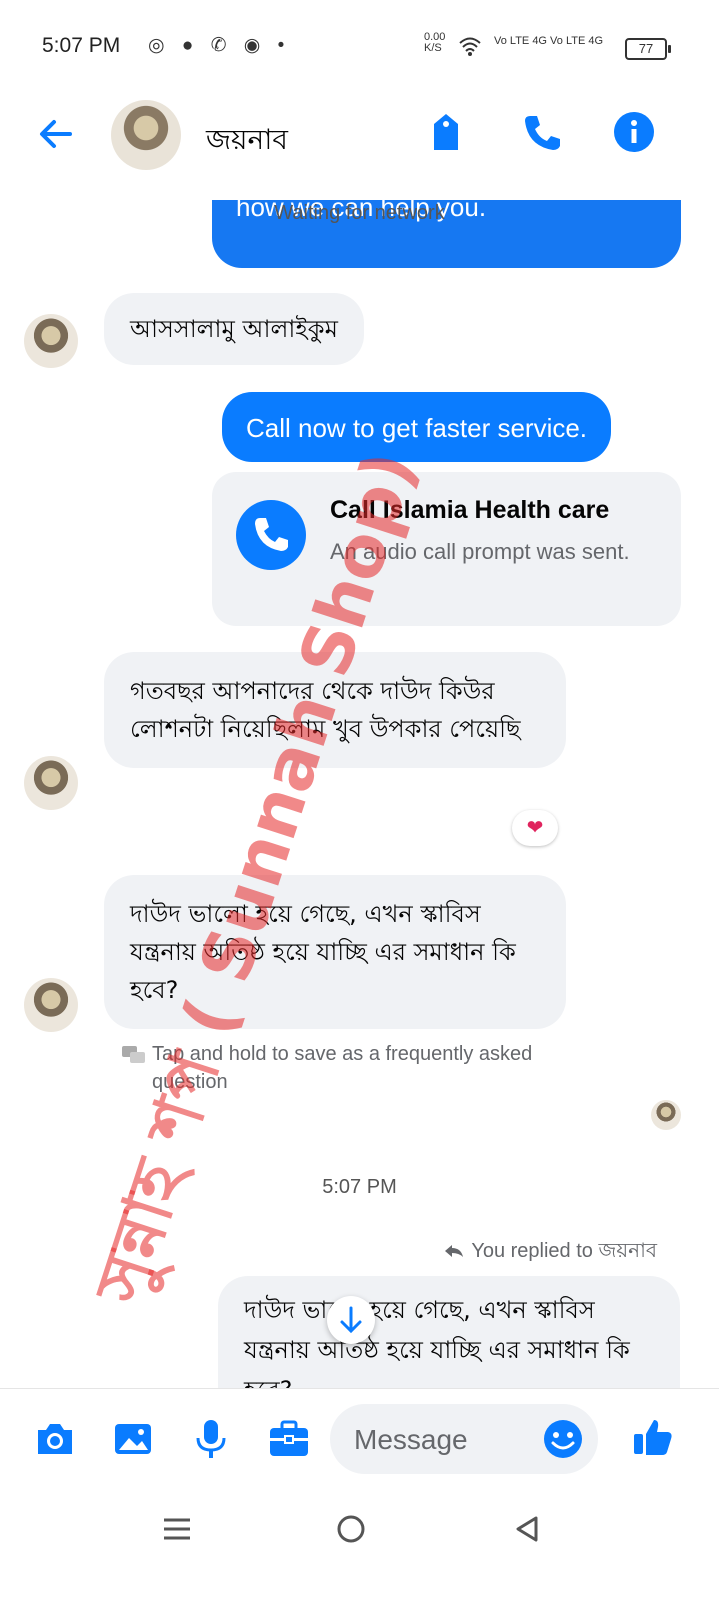 The image size is (719, 1600). Describe the element at coordinates (563, 1439) in the screenshot. I see `emoji-icon` at that location.